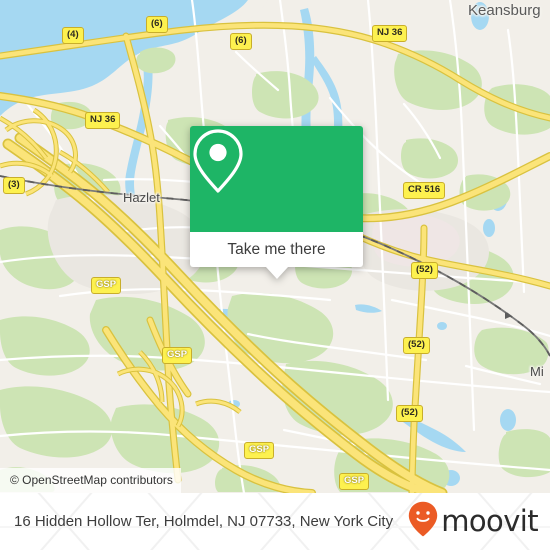 This screenshot has width=550, height=550. What do you see at coordinates (73, 35) in the screenshot?
I see `route-shield: (4)` at bounding box center [73, 35].